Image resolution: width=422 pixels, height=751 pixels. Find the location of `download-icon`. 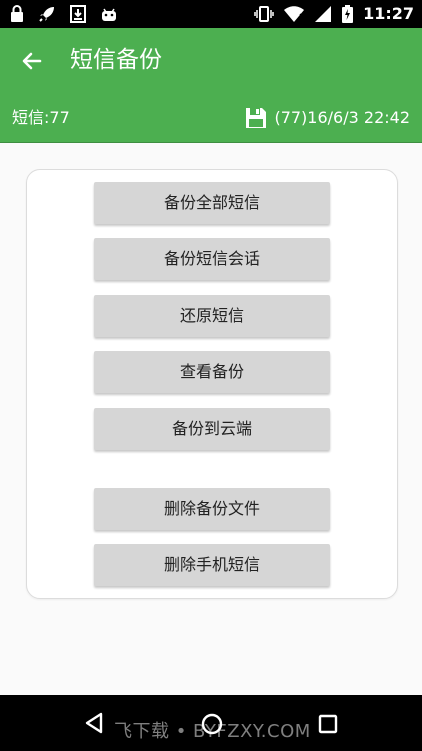

download-icon is located at coordinates (78, 14).